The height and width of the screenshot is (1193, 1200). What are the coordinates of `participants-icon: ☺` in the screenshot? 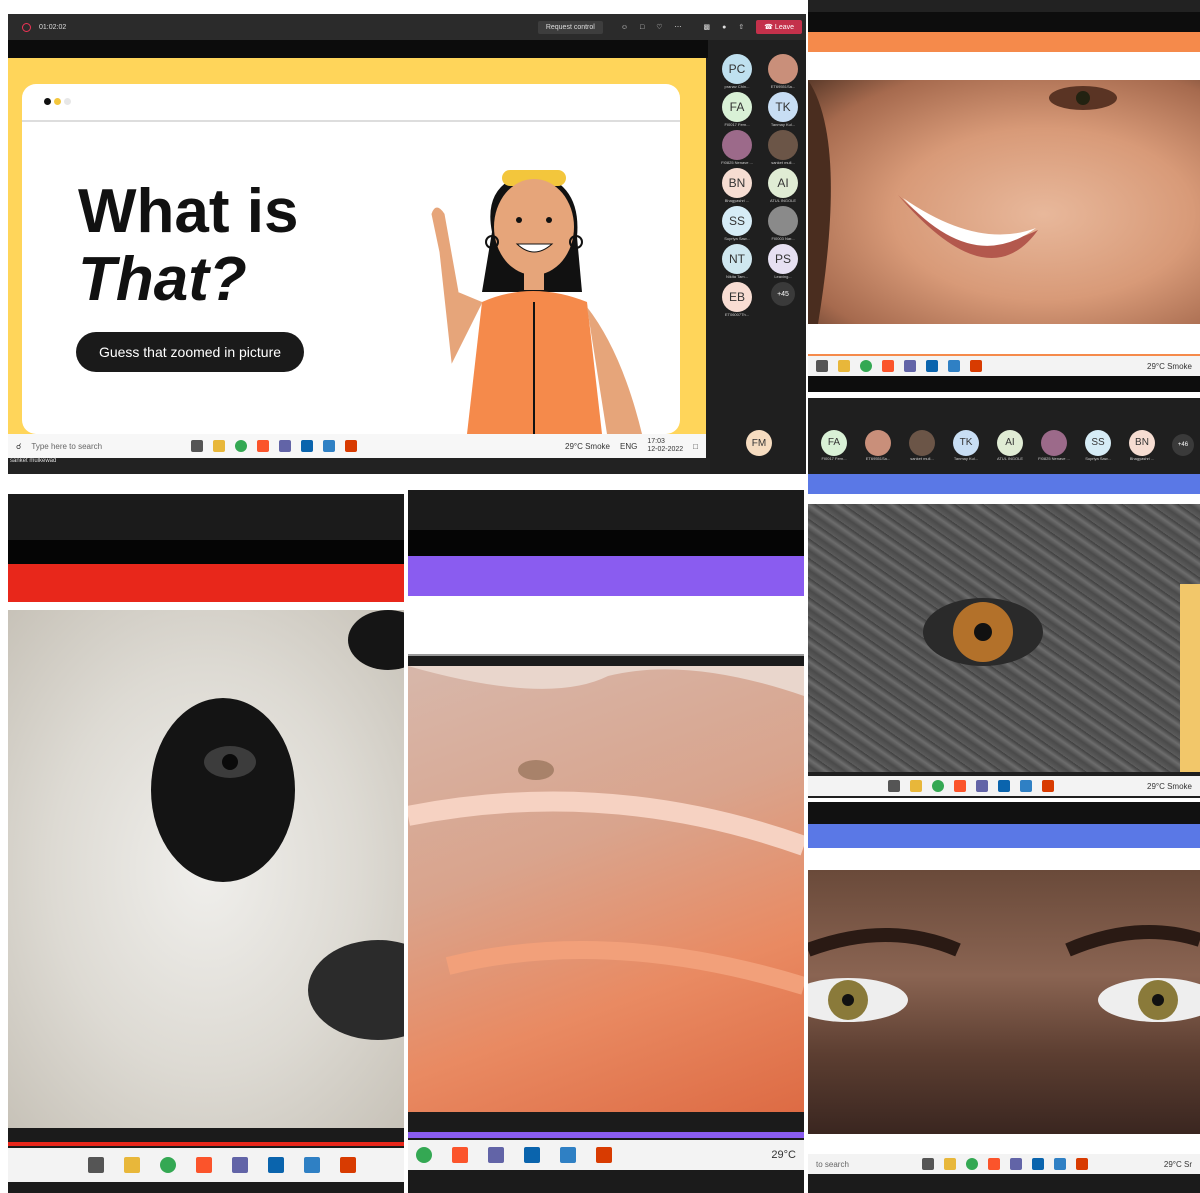 It's located at (624, 27).